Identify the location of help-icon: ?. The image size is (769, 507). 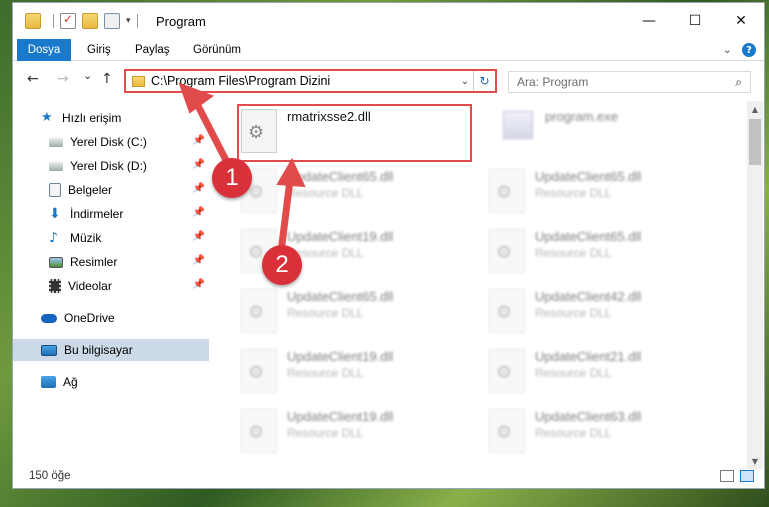
(749, 50).